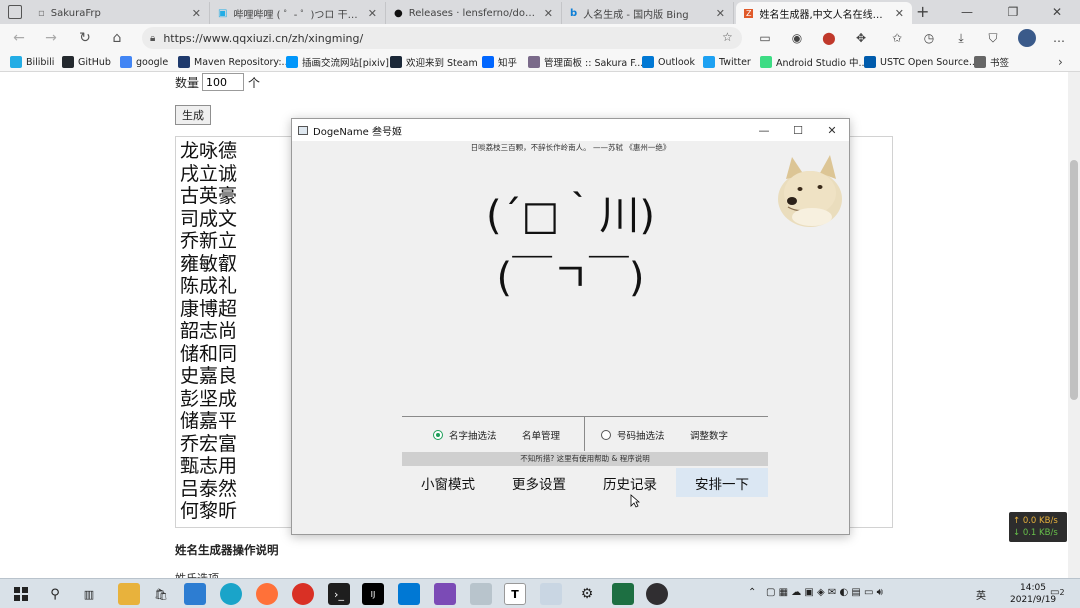 This screenshot has height=608, width=1080. Describe the element at coordinates (630, 482) in the screenshot. I see `history-button: 历史记录` at that location.